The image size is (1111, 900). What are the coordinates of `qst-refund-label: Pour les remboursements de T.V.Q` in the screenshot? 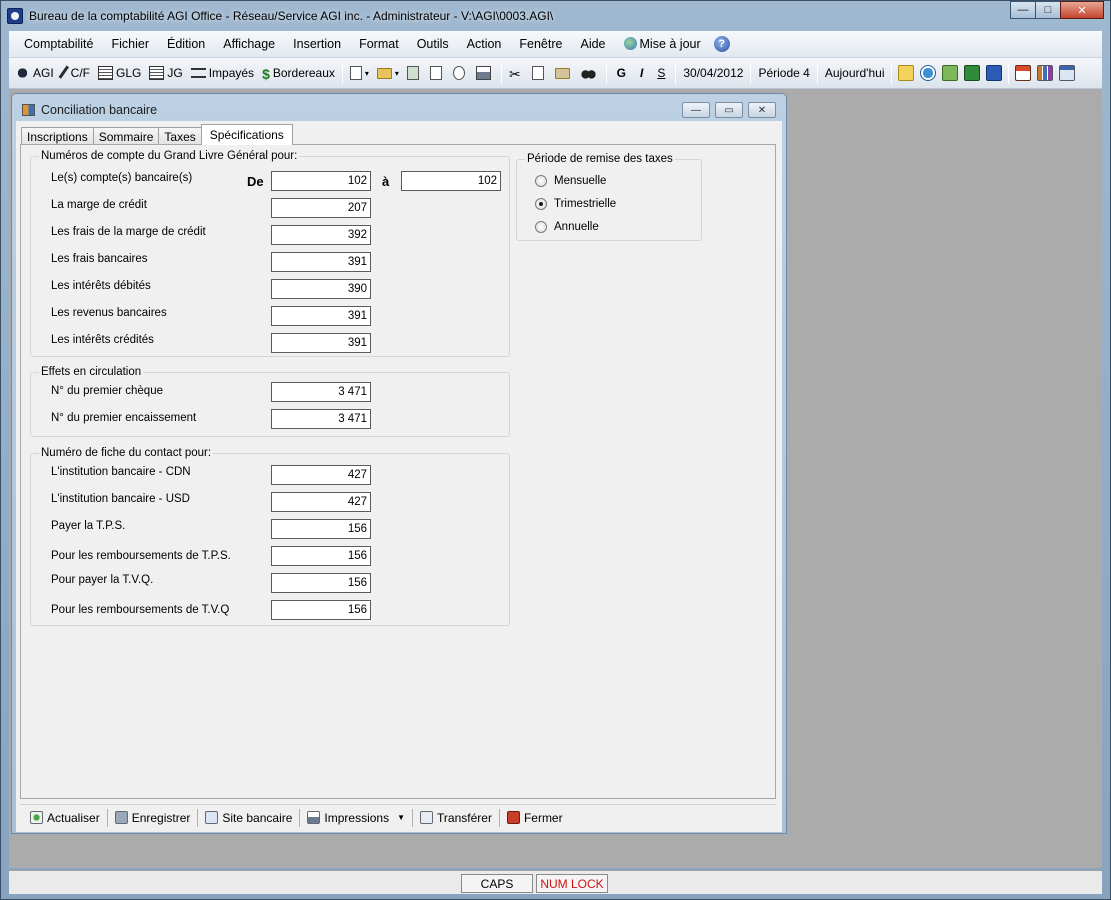 It's located at (140, 610).